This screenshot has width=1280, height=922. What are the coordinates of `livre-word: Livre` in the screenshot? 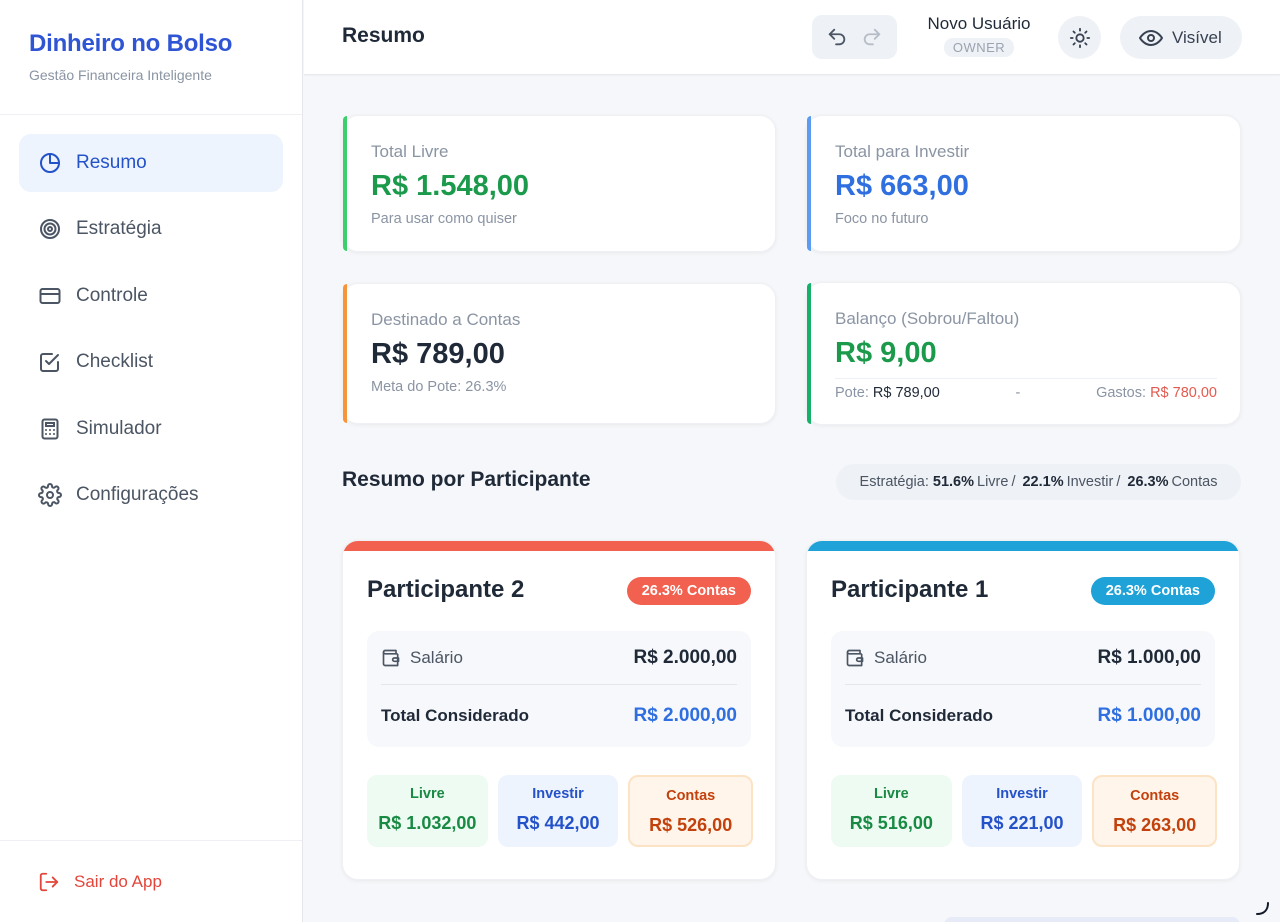 It's located at (993, 482).